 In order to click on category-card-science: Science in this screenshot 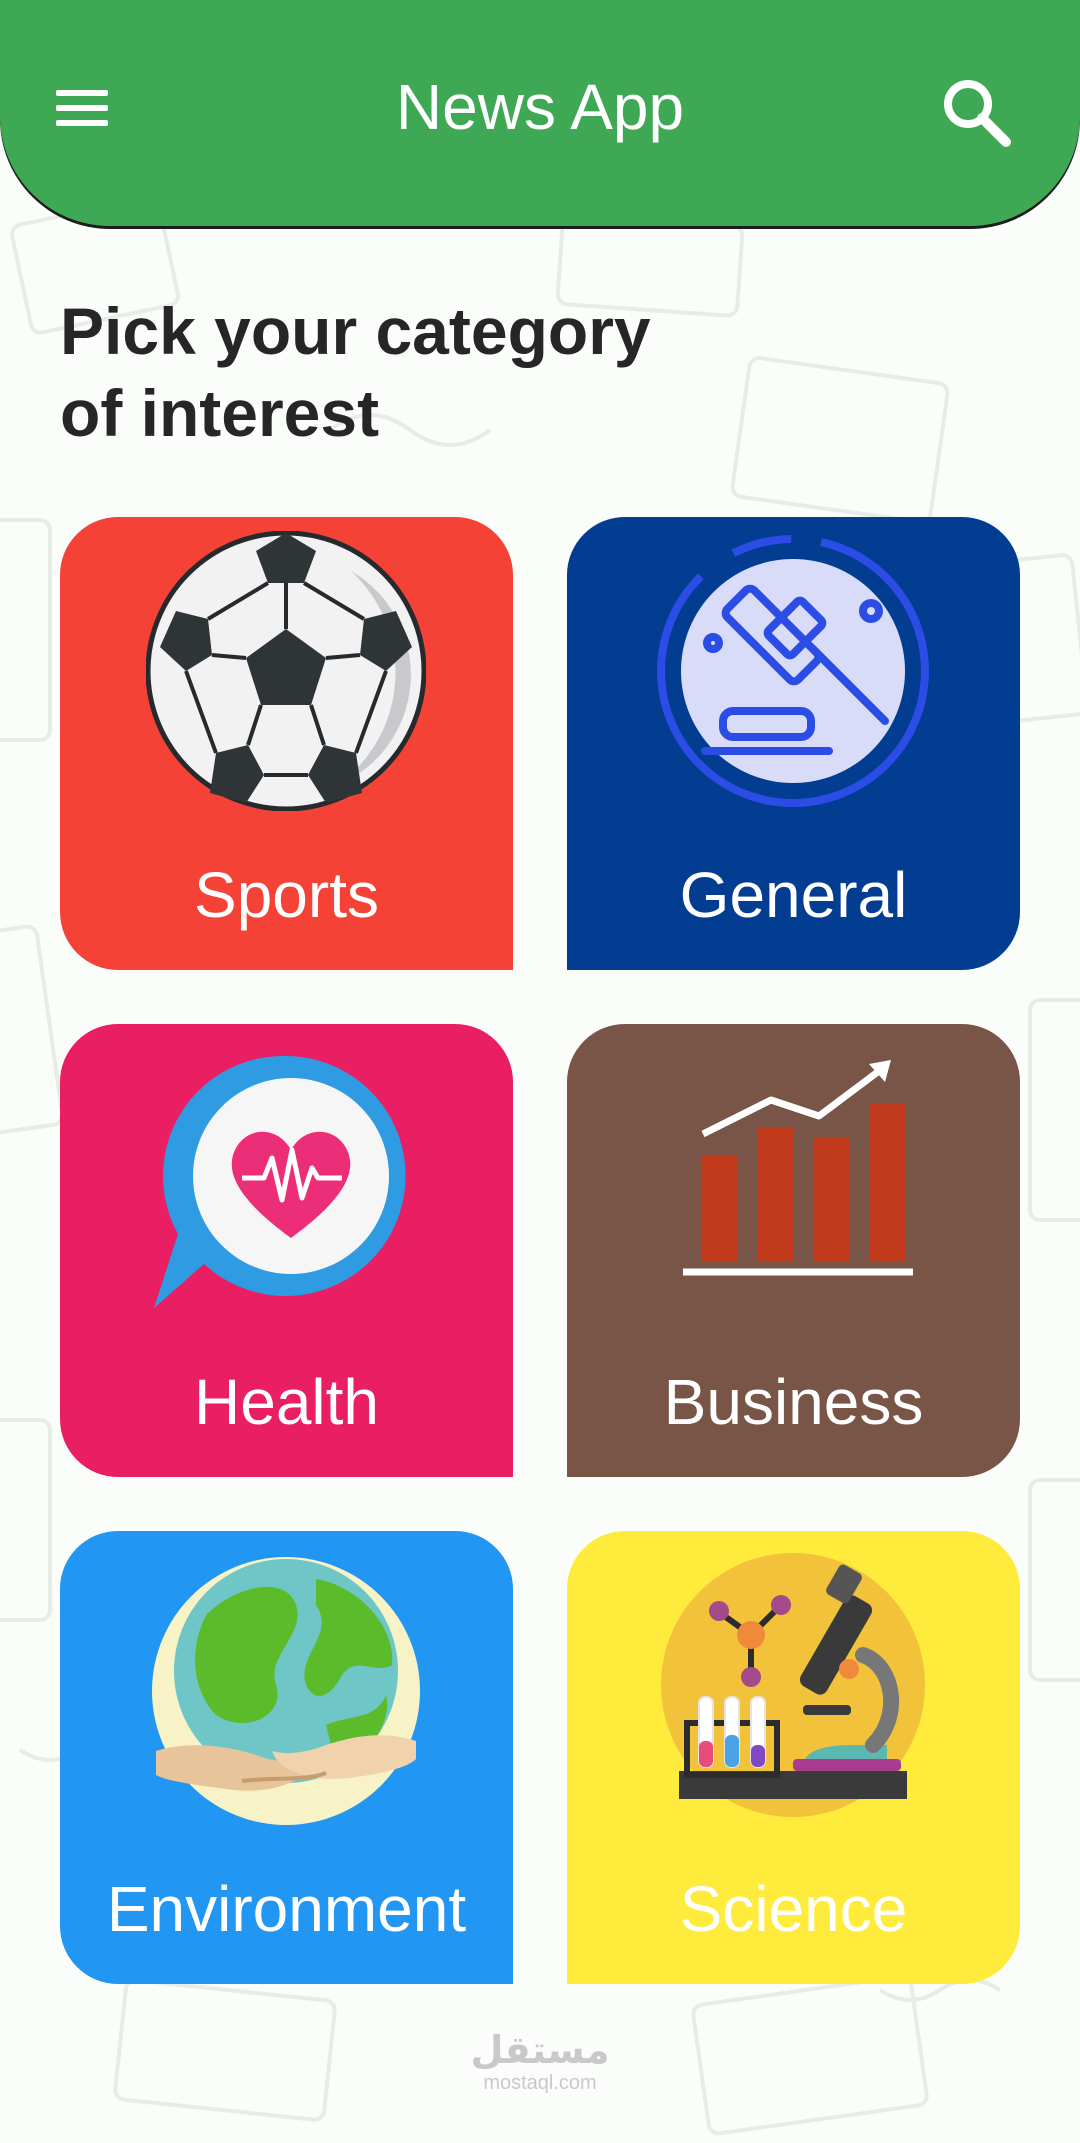, I will do `click(793, 1757)`.